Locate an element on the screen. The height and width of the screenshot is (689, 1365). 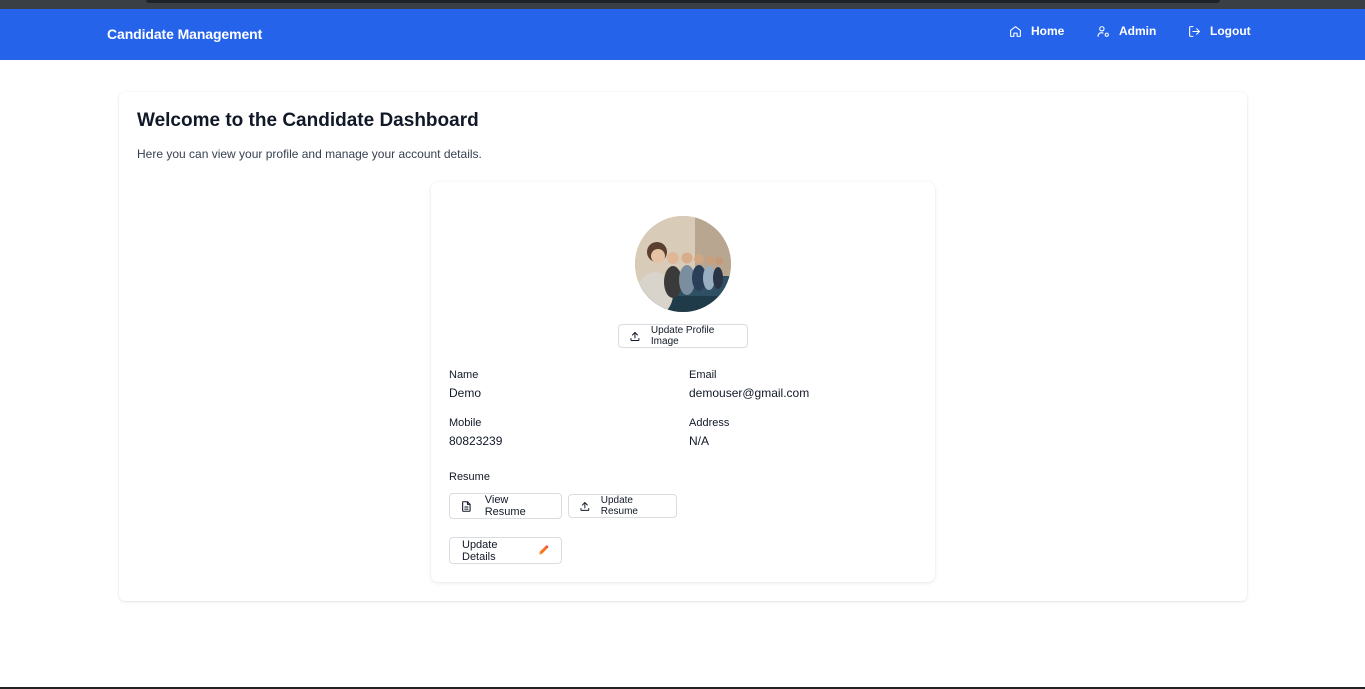
nav-admin-label: Admin is located at coordinates (1138, 31).